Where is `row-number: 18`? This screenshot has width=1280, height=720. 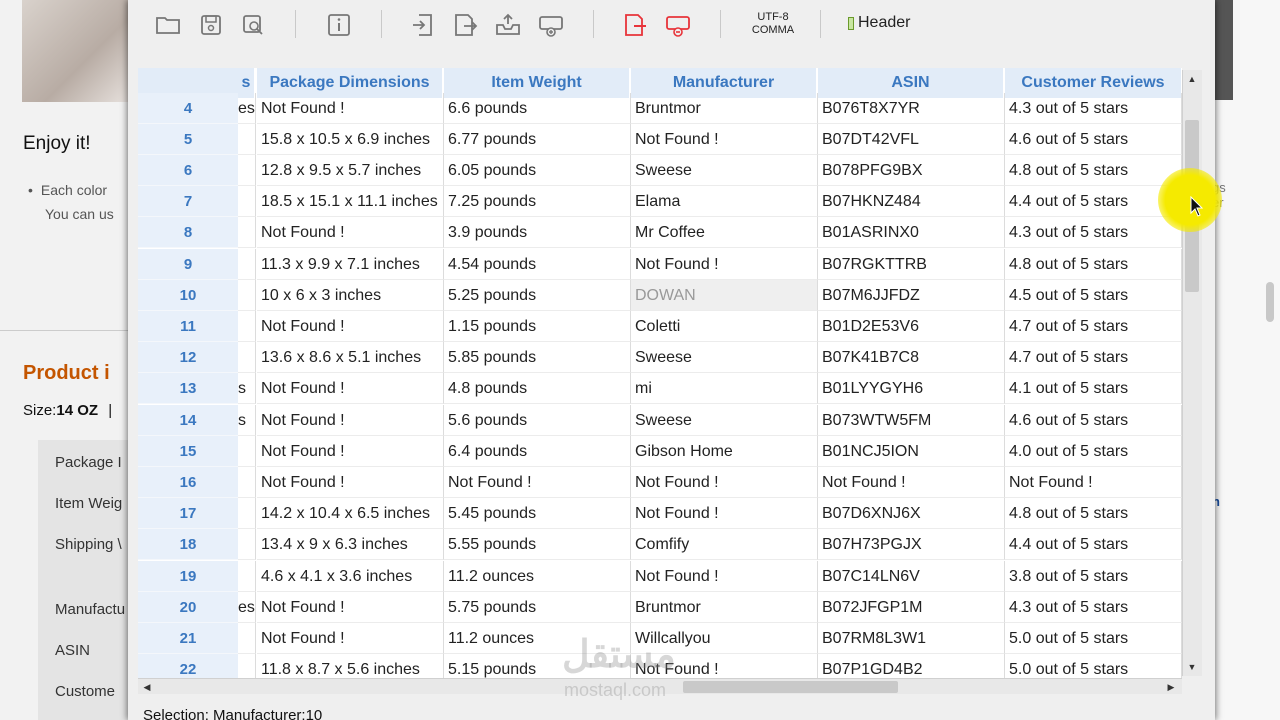
row-number: 18 is located at coordinates (188, 545).